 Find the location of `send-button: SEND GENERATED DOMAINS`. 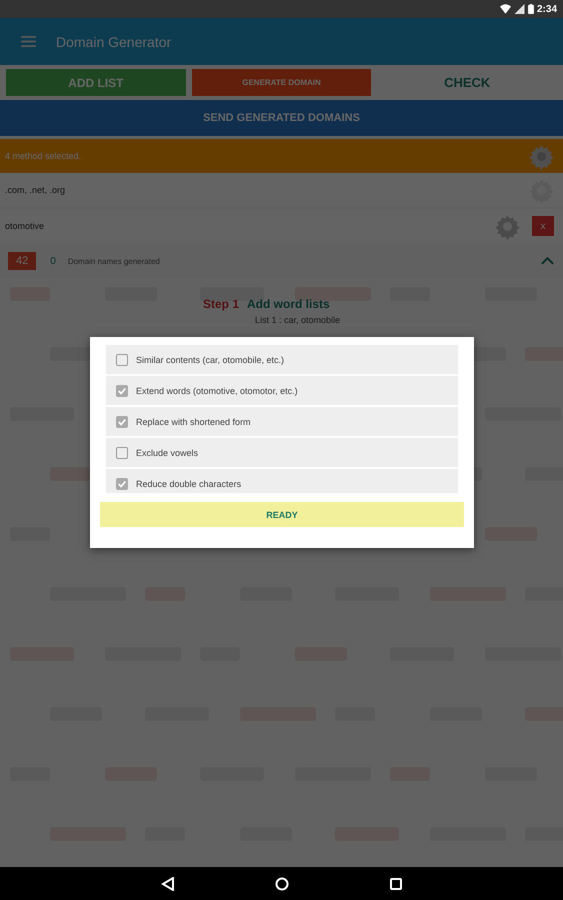

send-button: SEND GENERATED DOMAINS is located at coordinates (281, 118).